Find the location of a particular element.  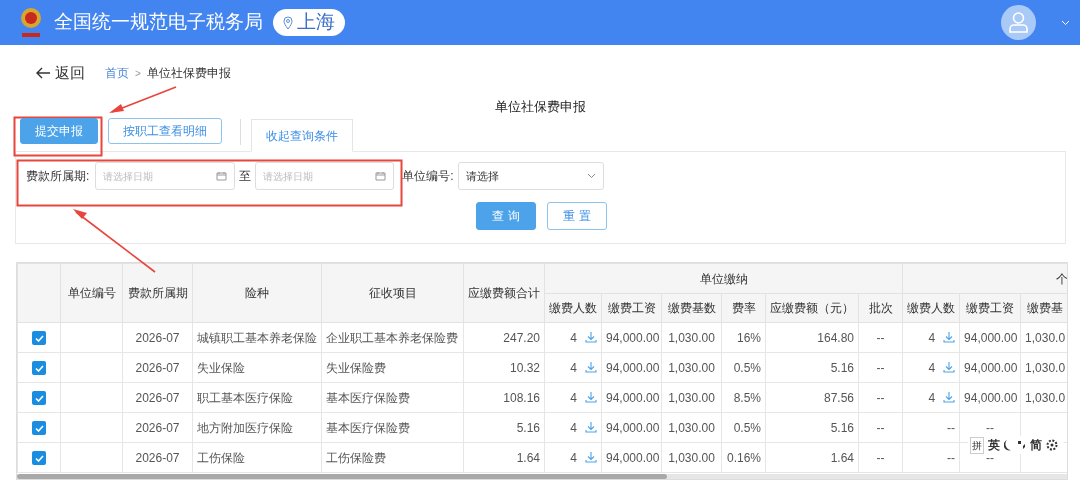

ime-label: 拼 is located at coordinates (977, 445).